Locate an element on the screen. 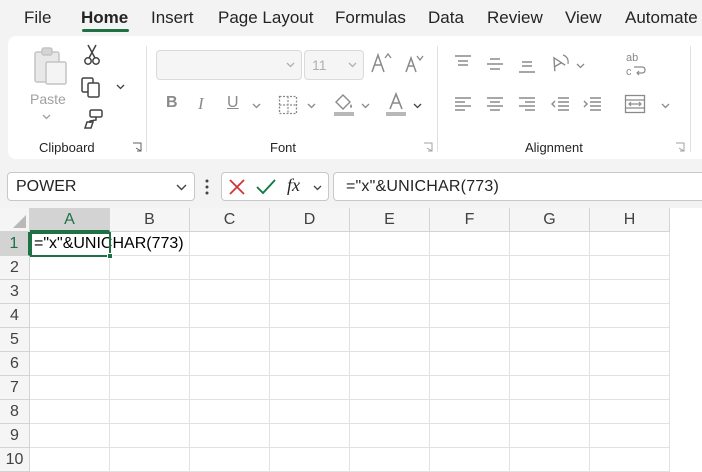  merge-dropdown-icon is located at coordinates (665, 106).